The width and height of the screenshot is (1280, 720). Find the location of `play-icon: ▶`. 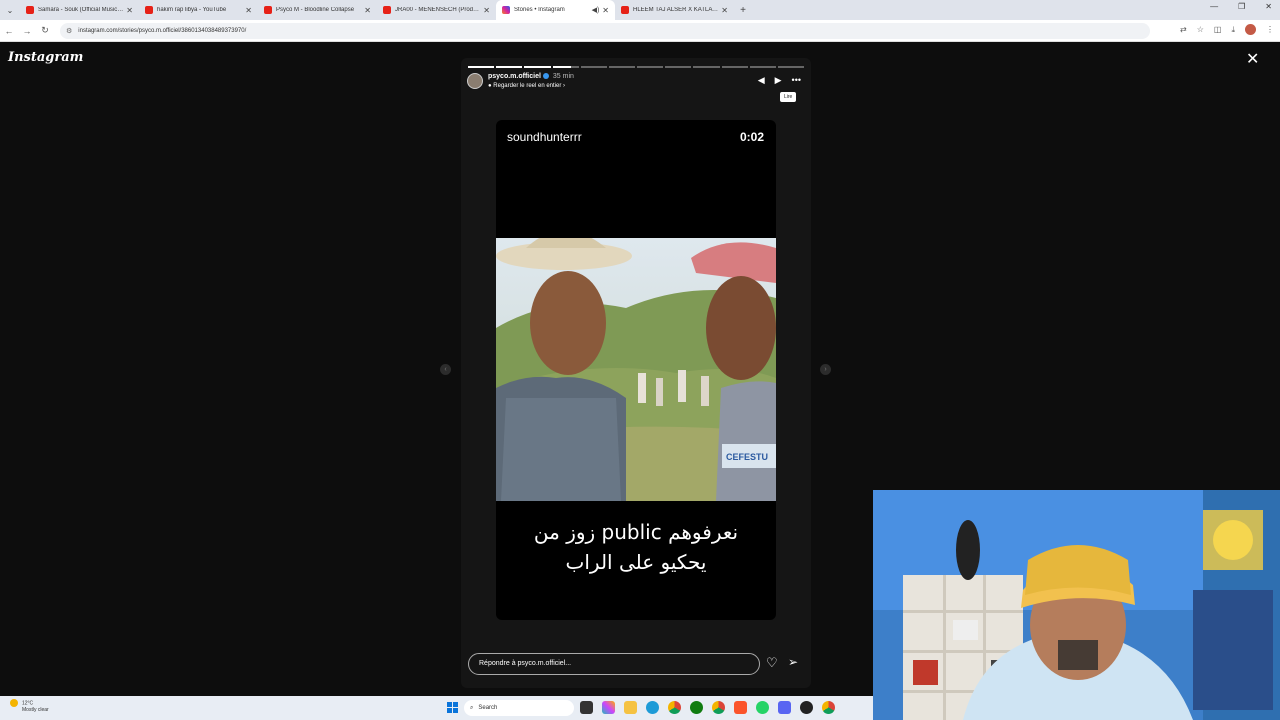

play-icon: ▶ is located at coordinates (778, 80).